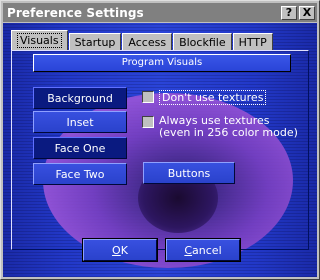  What do you see at coordinates (80, 148) in the screenshot?
I see `face-one-button: Face One` at bounding box center [80, 148].